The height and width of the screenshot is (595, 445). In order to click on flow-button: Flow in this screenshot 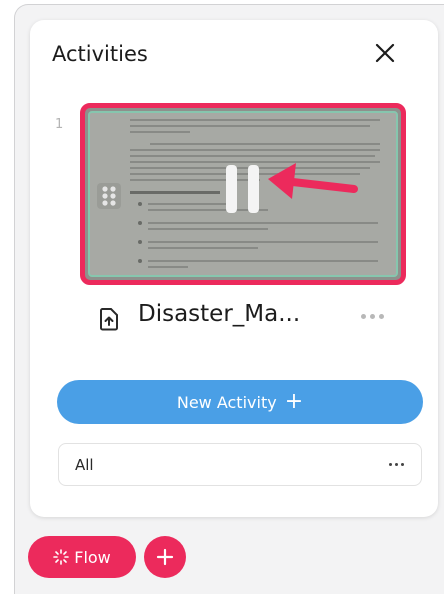, I will do `click(82, 557)`.